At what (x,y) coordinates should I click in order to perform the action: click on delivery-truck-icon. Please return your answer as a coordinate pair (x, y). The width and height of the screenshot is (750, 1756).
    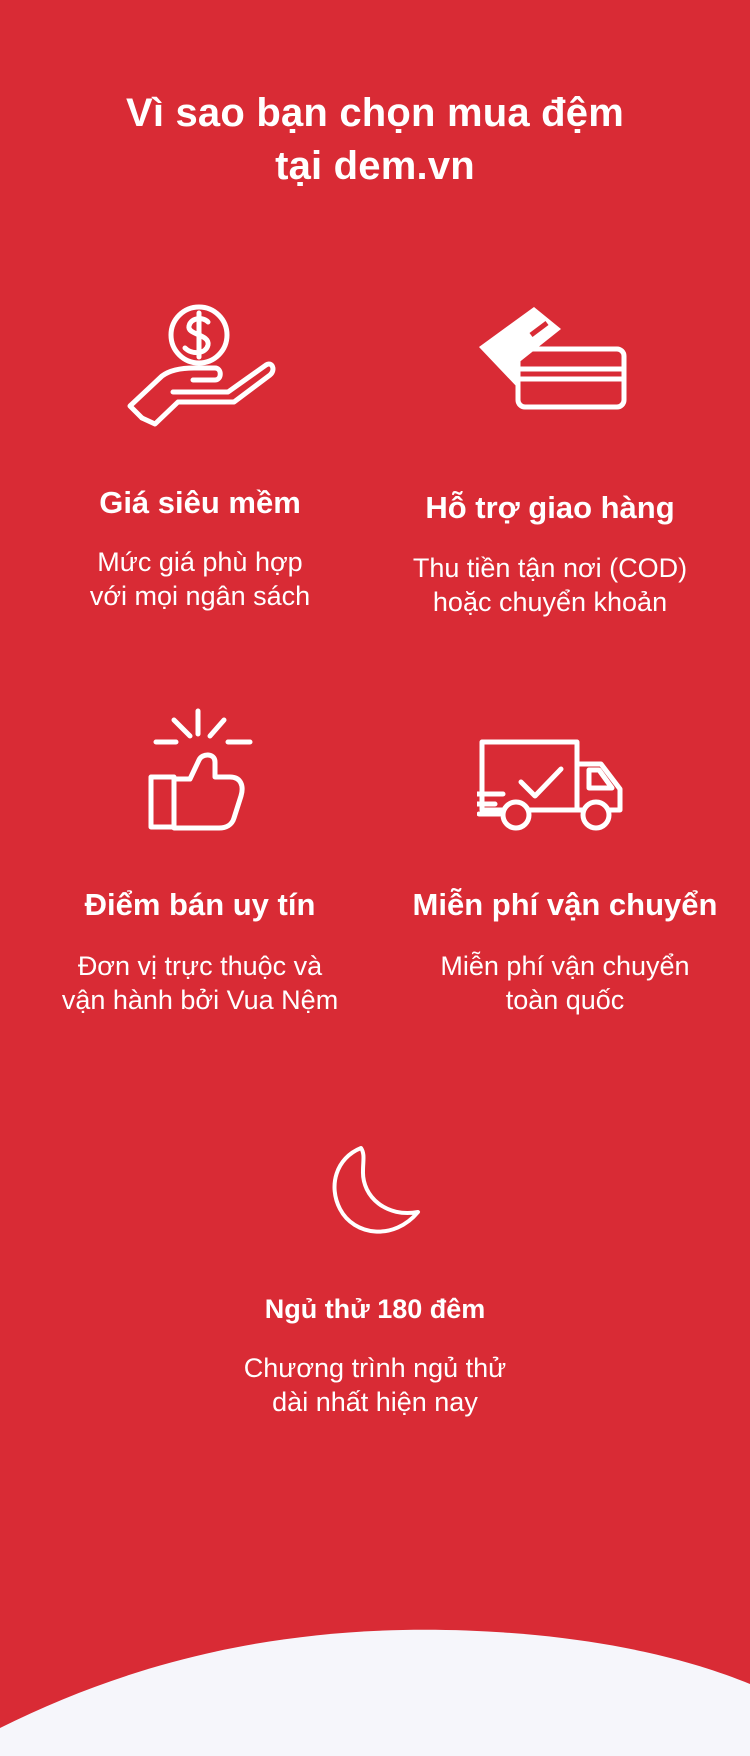
    Looking at the image, I should click on (550, 785).